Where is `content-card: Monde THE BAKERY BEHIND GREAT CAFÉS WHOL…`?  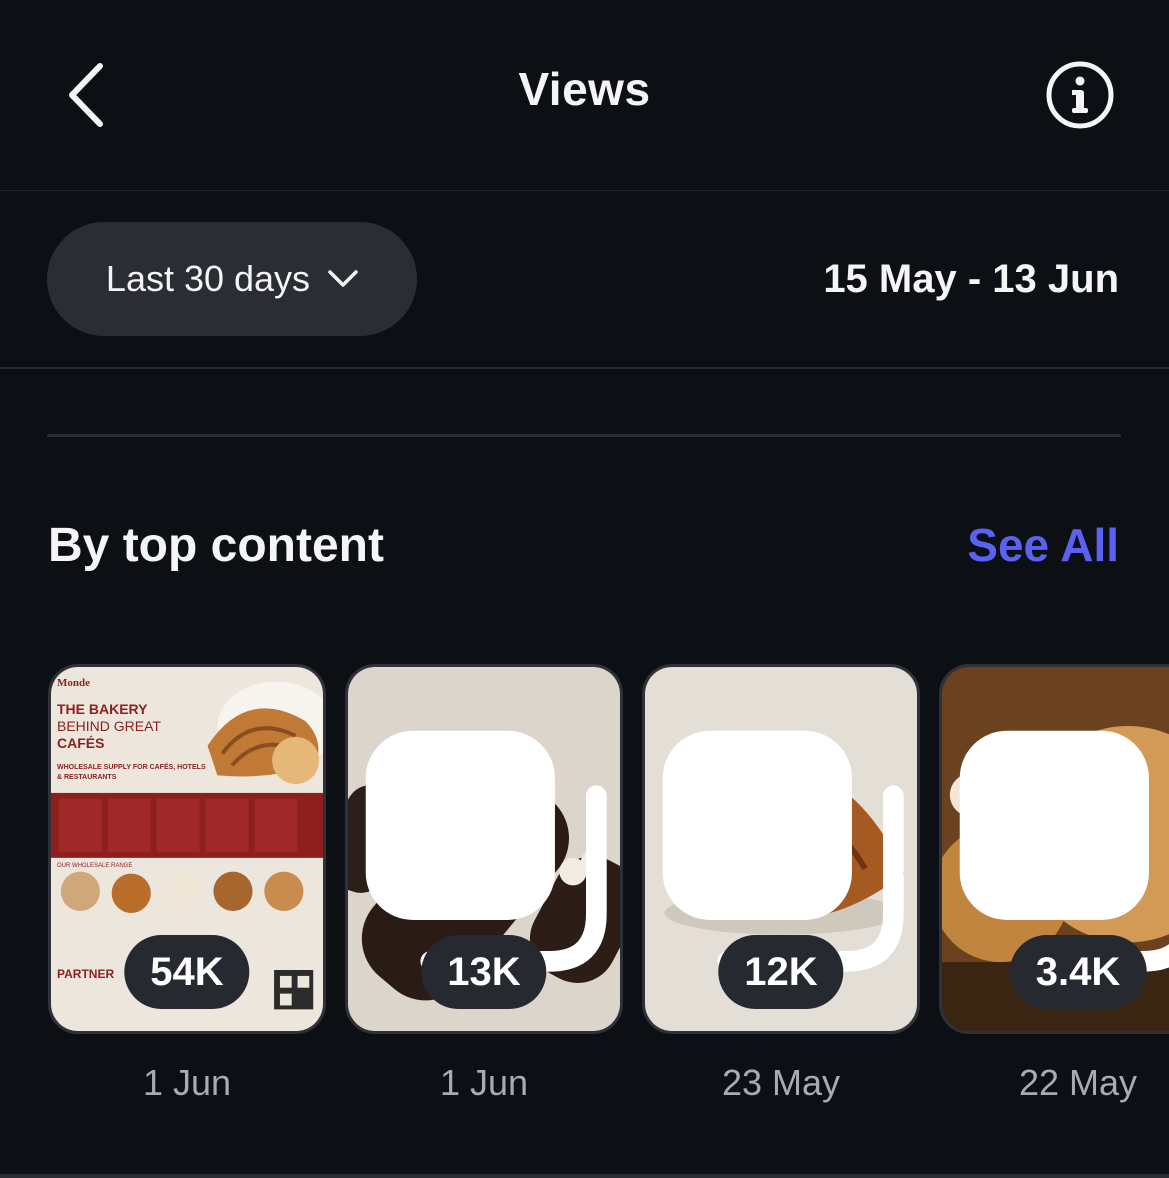
content-card: Monde THE BAKERY BEHIND GREAT CAFÉS WHOL… is located at coordinates (187, 884).